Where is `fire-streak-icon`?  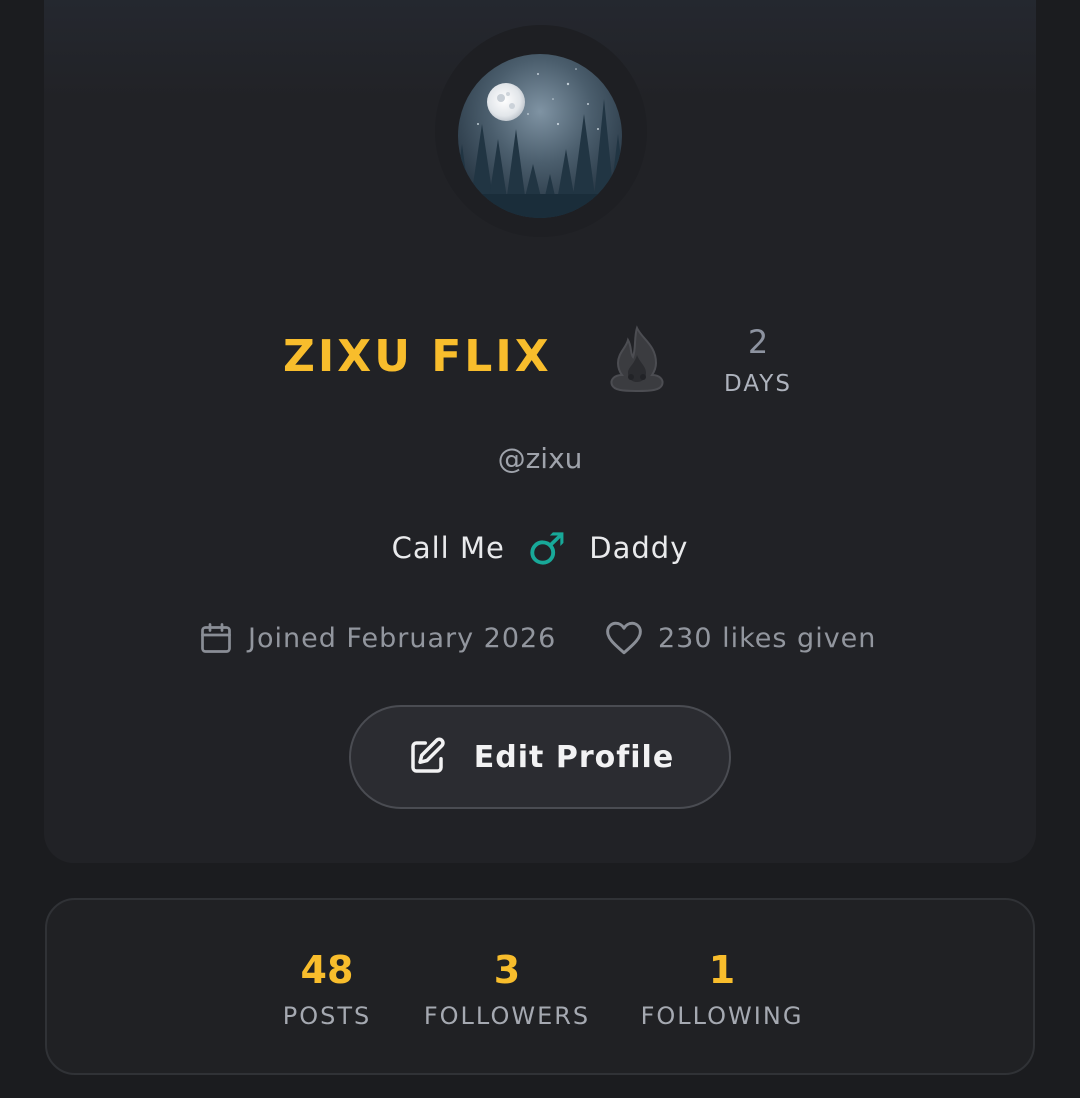 fire-streak-icon is located at coordinates (637, 359).